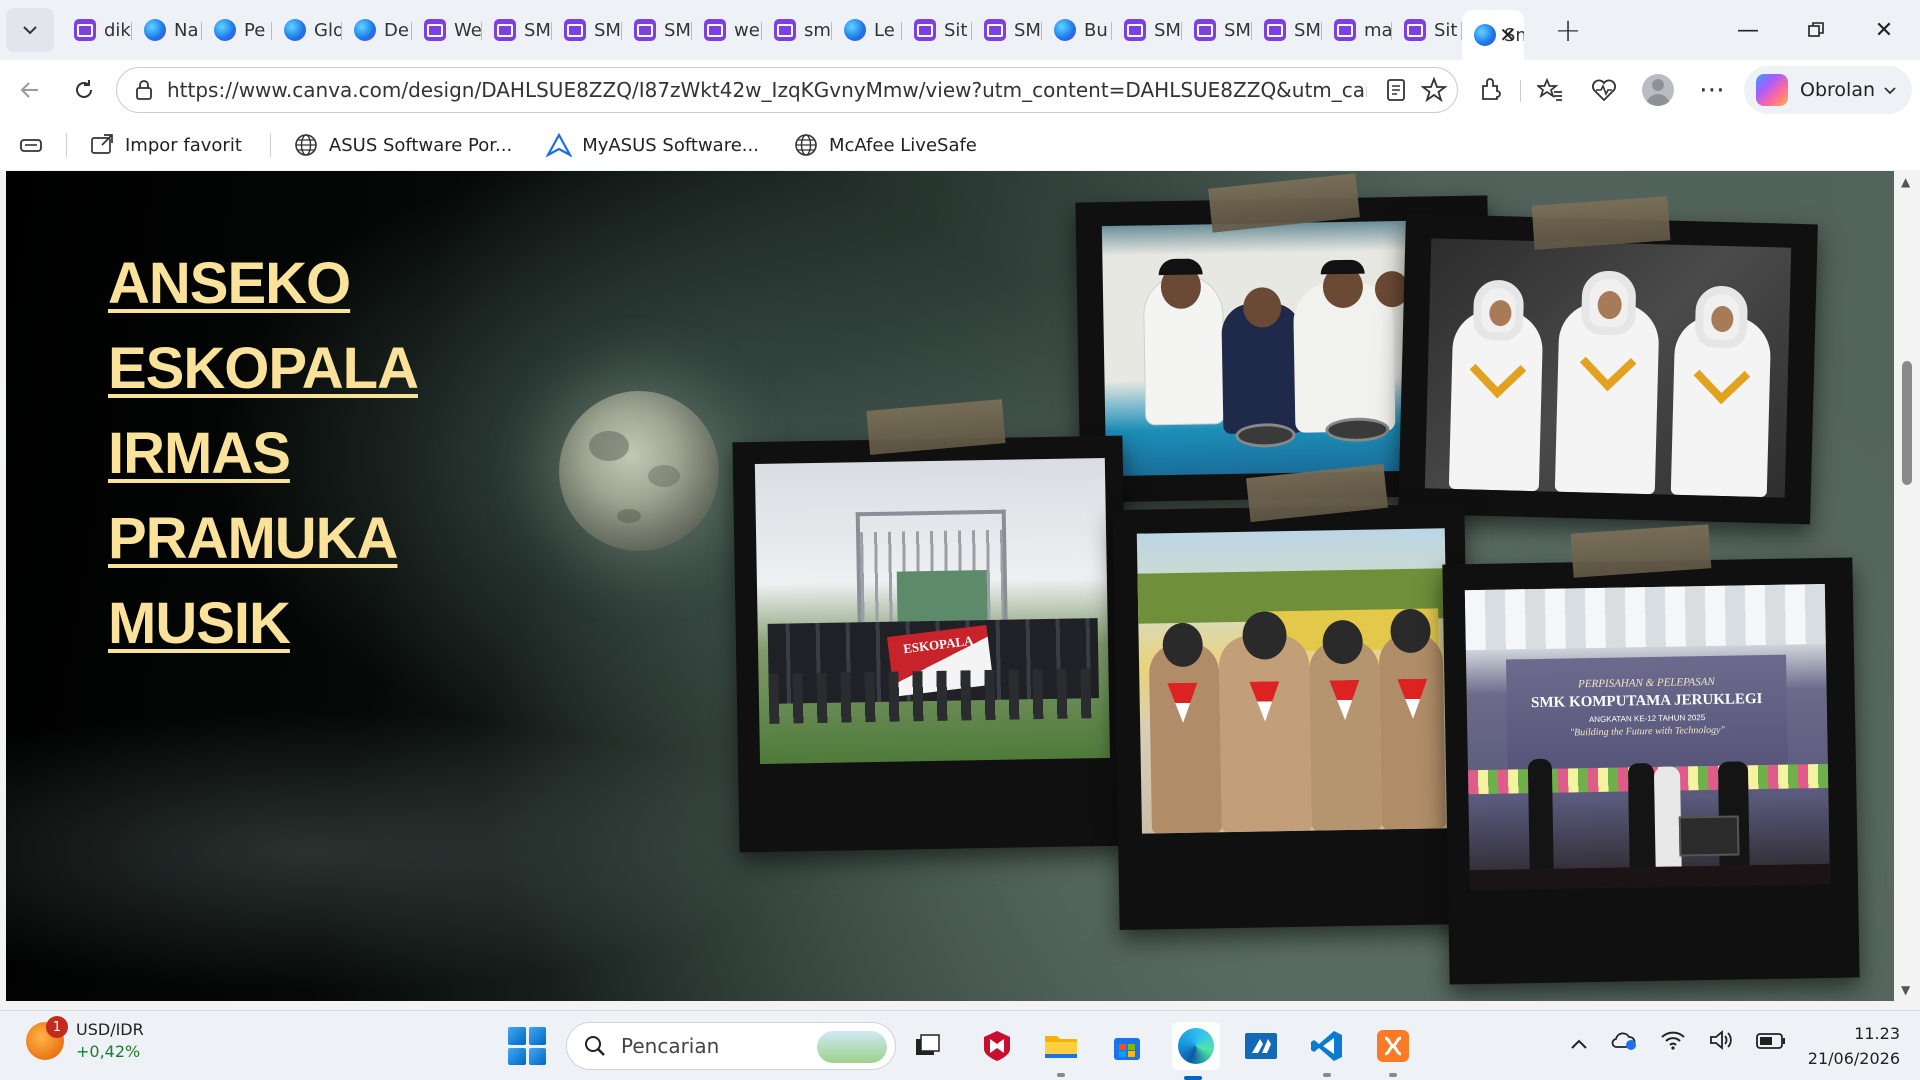 The image size is (1920, 1080). What do you see at coordinates (1721, 1042) in the screenshot?
I see `volume-icon` at bounding box center [1721, 1042].